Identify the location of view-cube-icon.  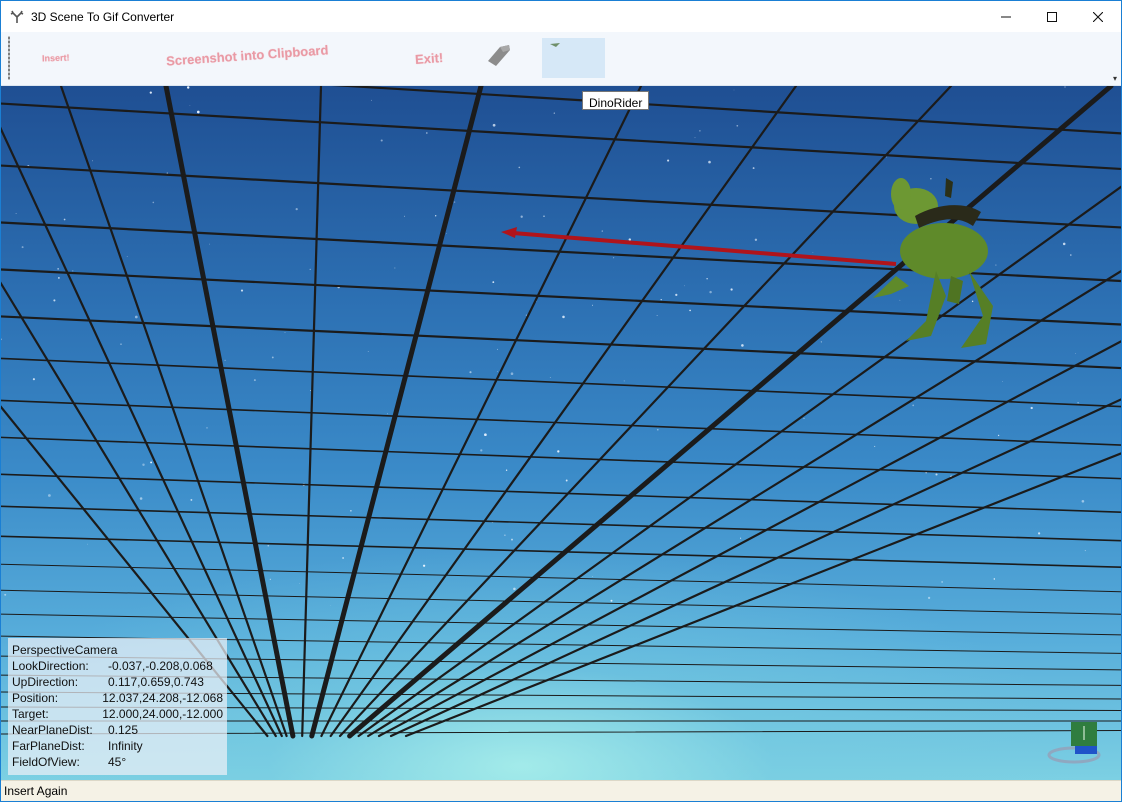
(1074, 741).